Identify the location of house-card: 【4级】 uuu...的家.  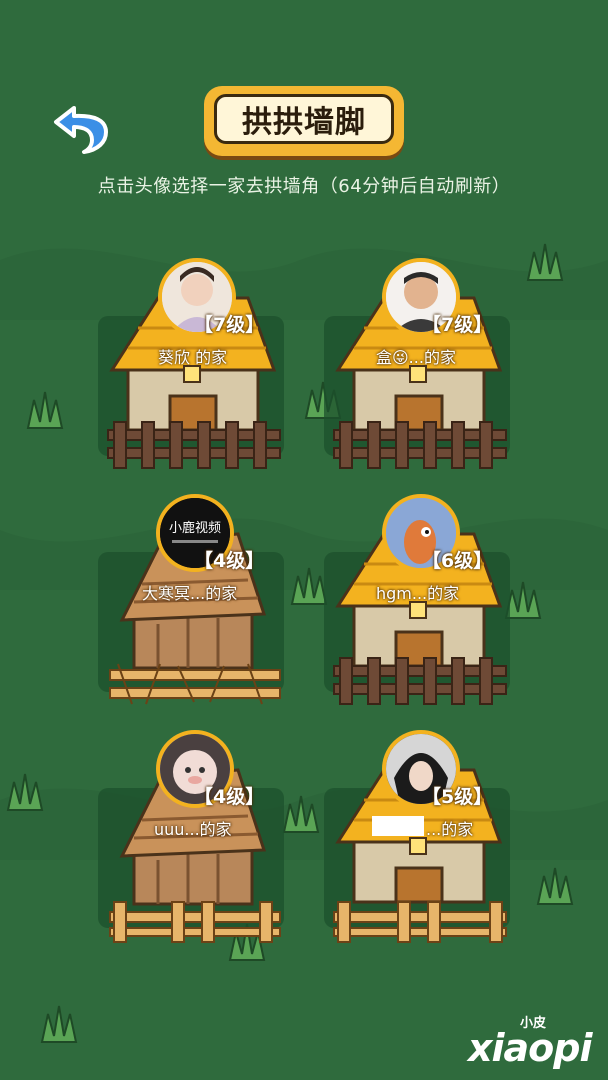
(193, 840).